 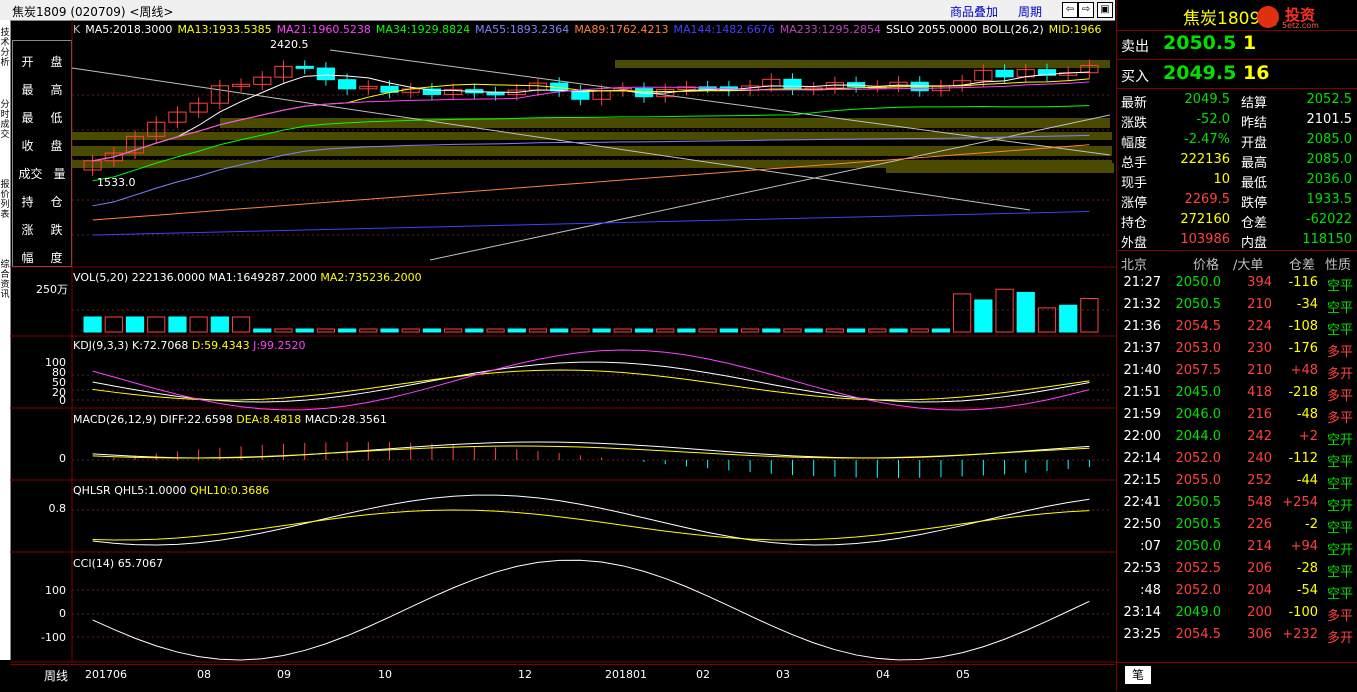 What do you see at coordinates (1236, 201) in the screenshot?
I see `stats-row: 涨停 2269.5 跌停 1933.5` at bounding box center [1236, 201].